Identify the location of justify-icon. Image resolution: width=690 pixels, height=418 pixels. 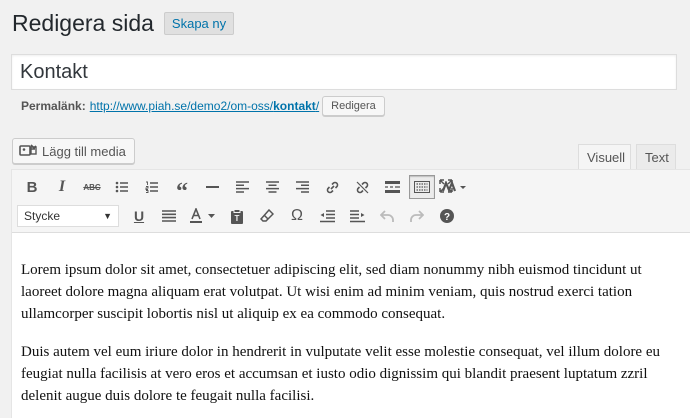
(169, 216).